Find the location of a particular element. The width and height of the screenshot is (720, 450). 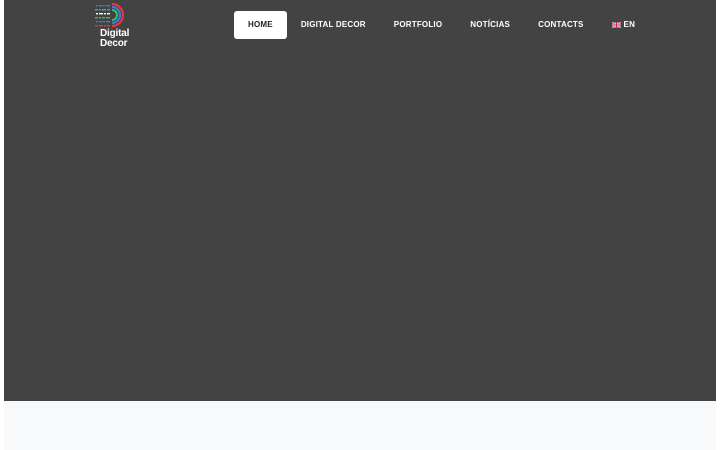

logo-text-line2: Decor is located at coordinates (114, 43).